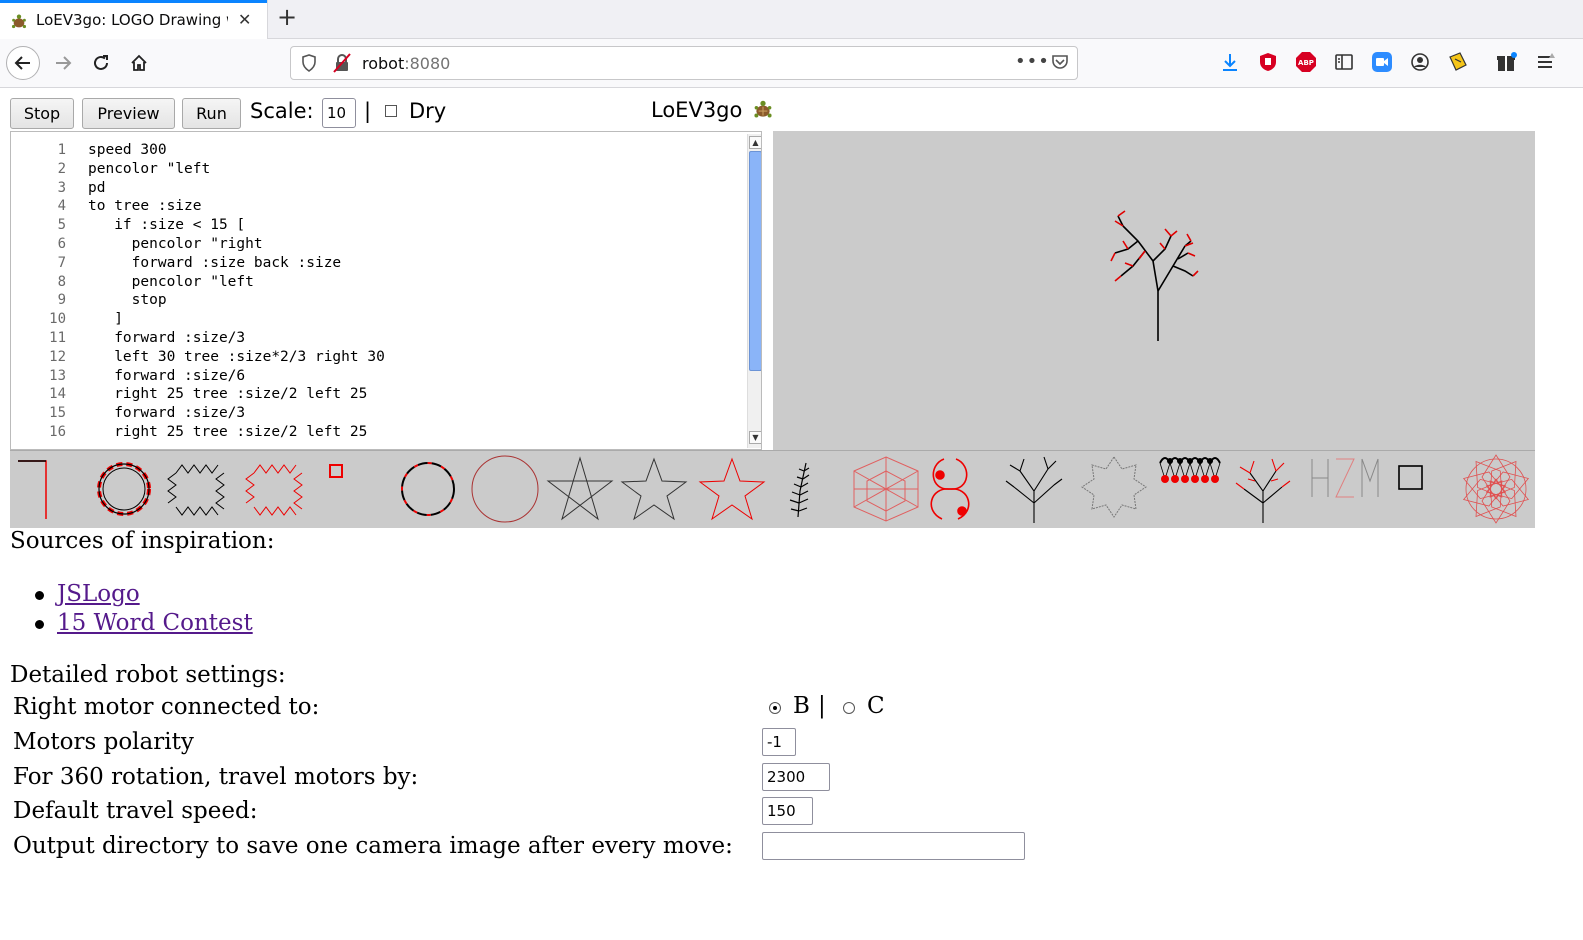  What do you see at coordinates (1495, 488) in the screenshot?
I see `gallery-item-red-rosette` at bounding box center [1495, 488].